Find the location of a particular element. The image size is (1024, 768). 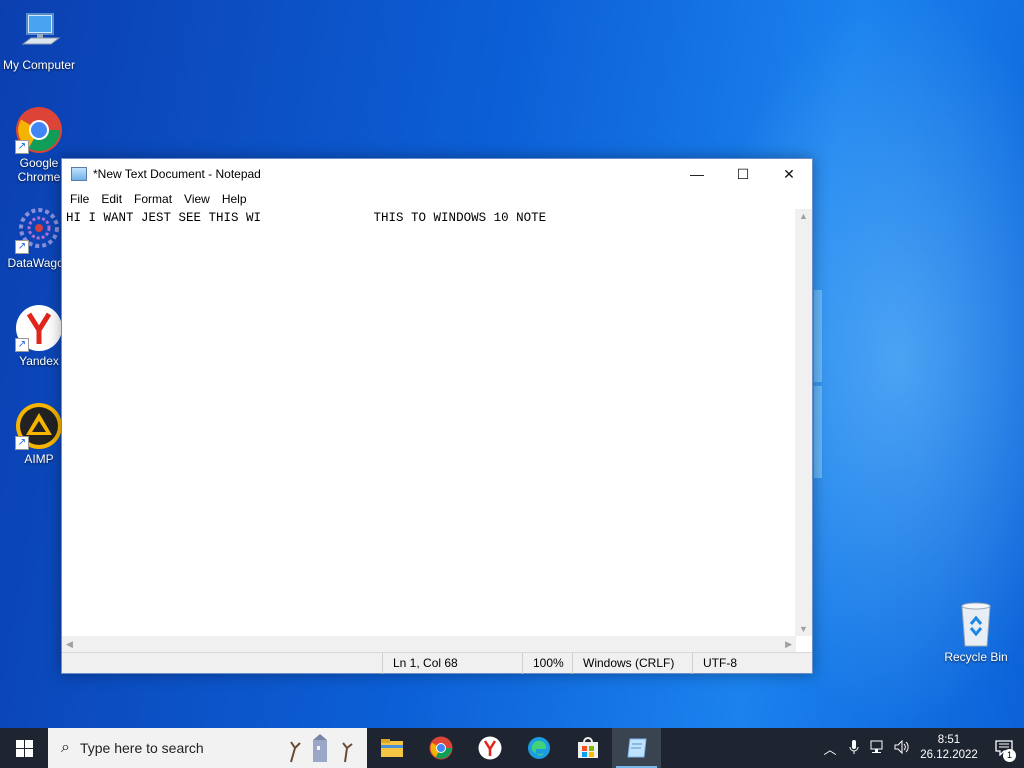

folder-icon is located at coordinates (391, 748).